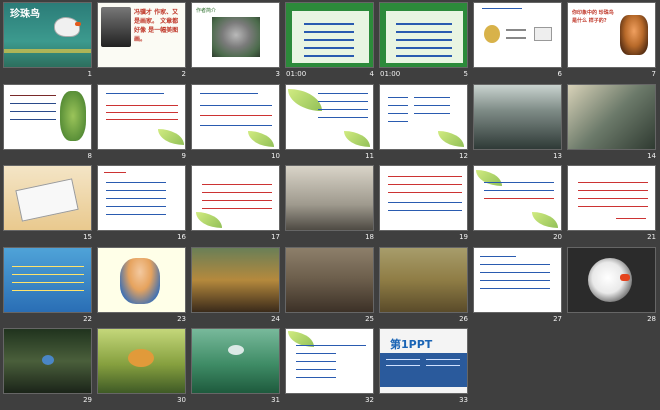  I want to click on slide-number: 7, so click(653, 74).